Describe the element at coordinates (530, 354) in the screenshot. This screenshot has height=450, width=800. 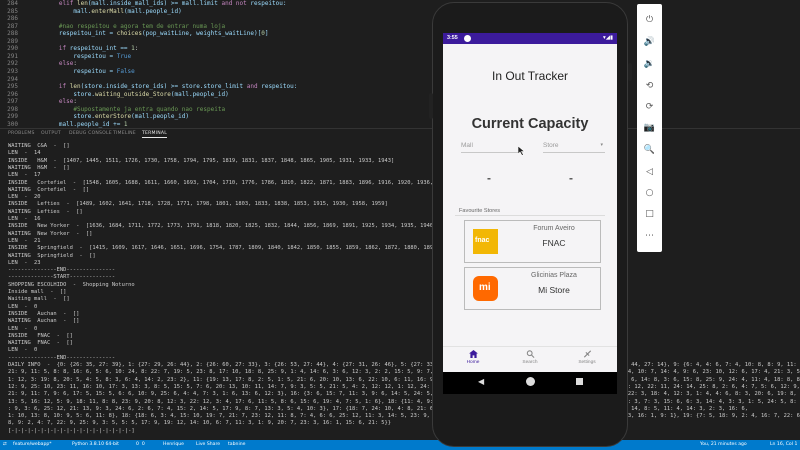
I see `search-icon` at that location.